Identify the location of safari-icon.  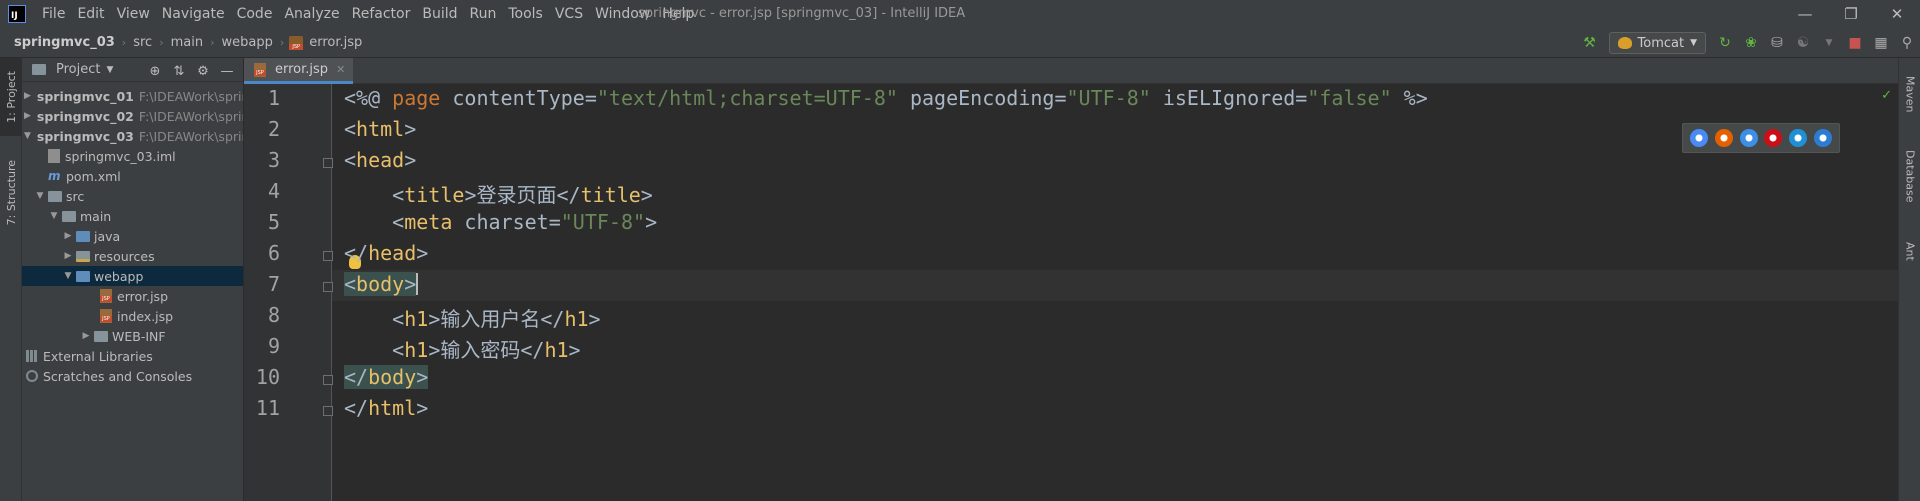
(1748, 138).